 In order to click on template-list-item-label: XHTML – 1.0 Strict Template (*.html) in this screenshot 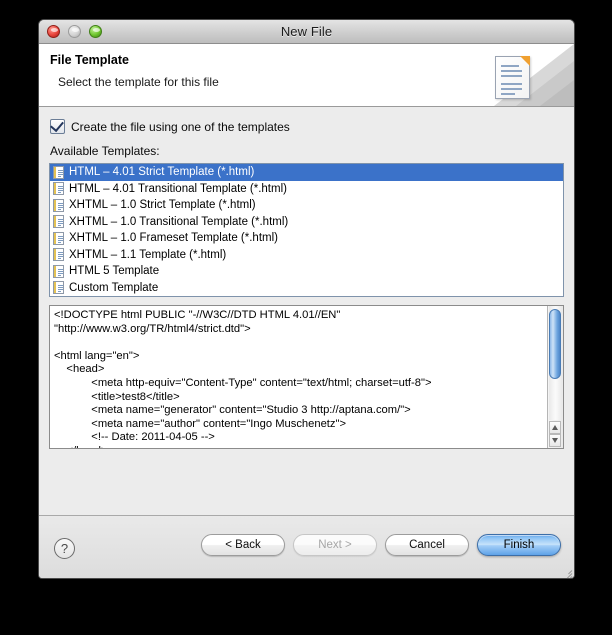, I will do `click(162, 205)`.